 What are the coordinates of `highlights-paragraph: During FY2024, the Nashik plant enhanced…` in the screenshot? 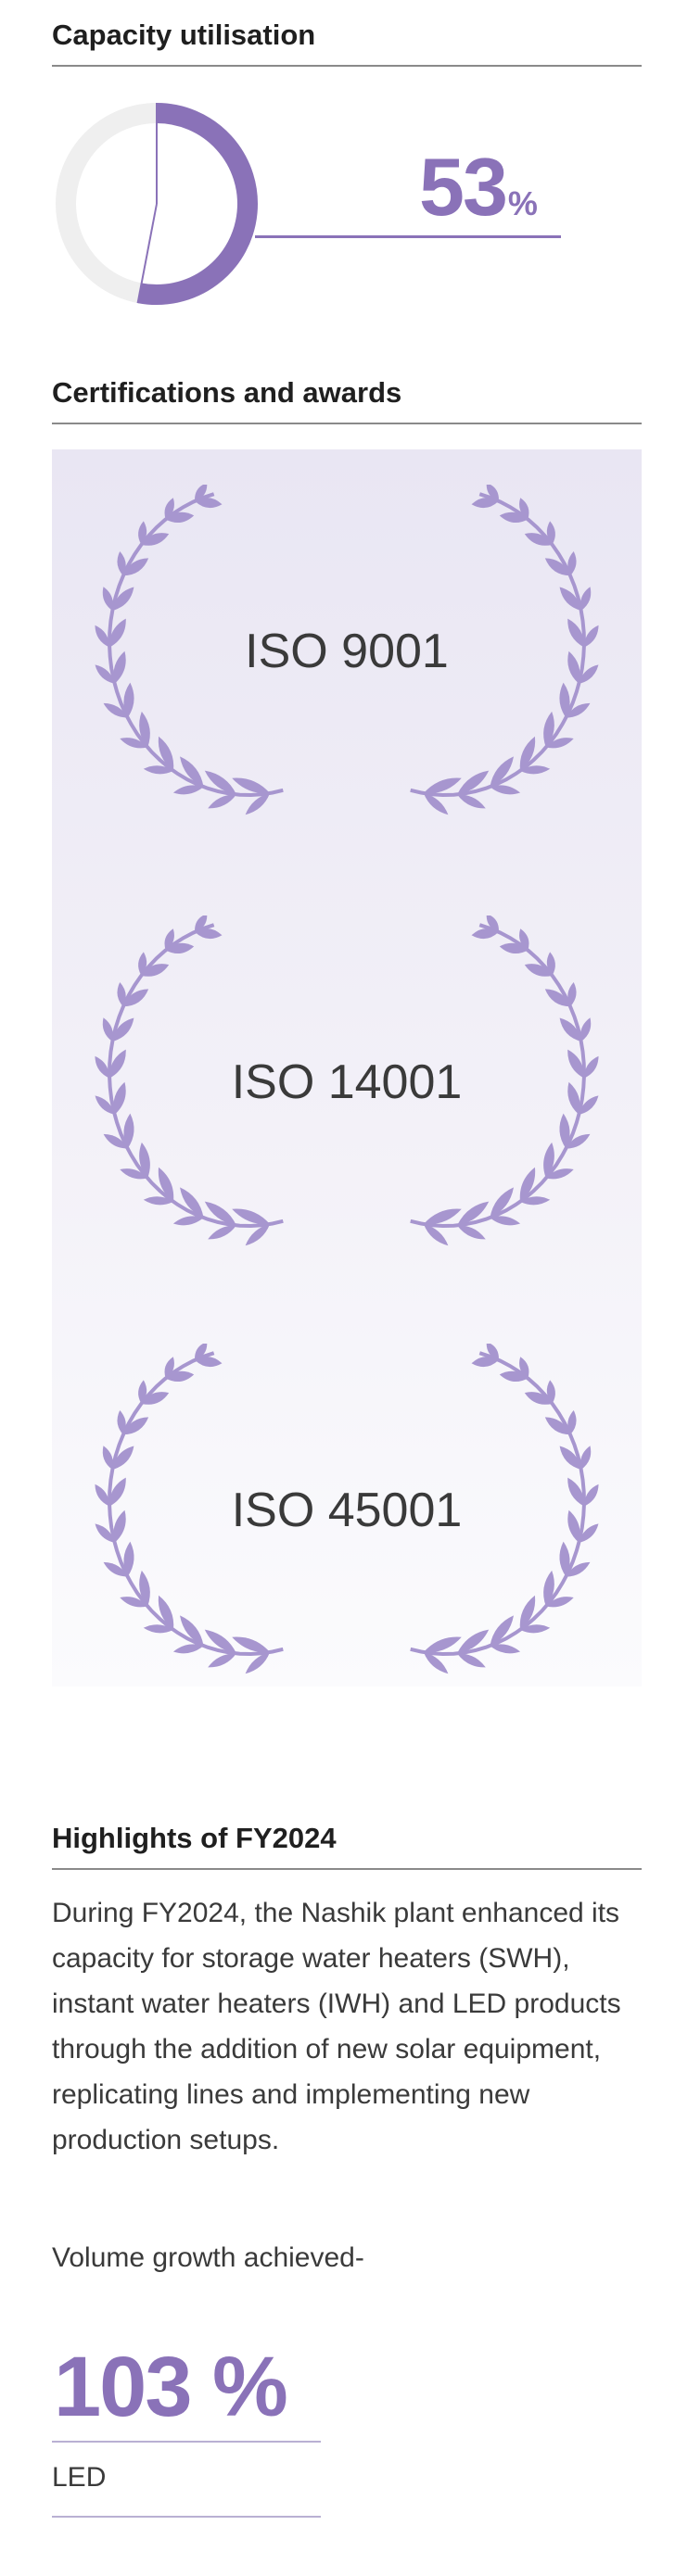 It's located at (336, 2026).